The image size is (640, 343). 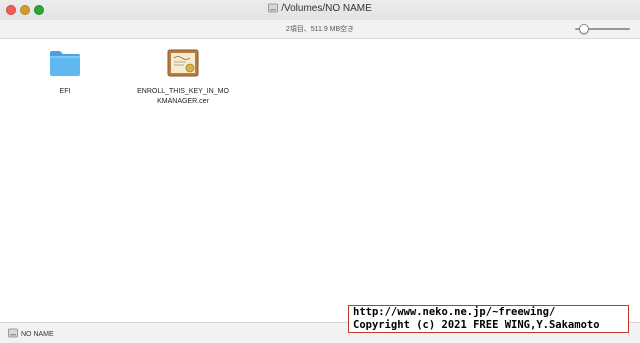 What do you see at coordinates (454, 312) in the screenshot?
I see `watermark-url: http://www.neko.ne.jp/~freewing/` at bounding box center [454, 312].